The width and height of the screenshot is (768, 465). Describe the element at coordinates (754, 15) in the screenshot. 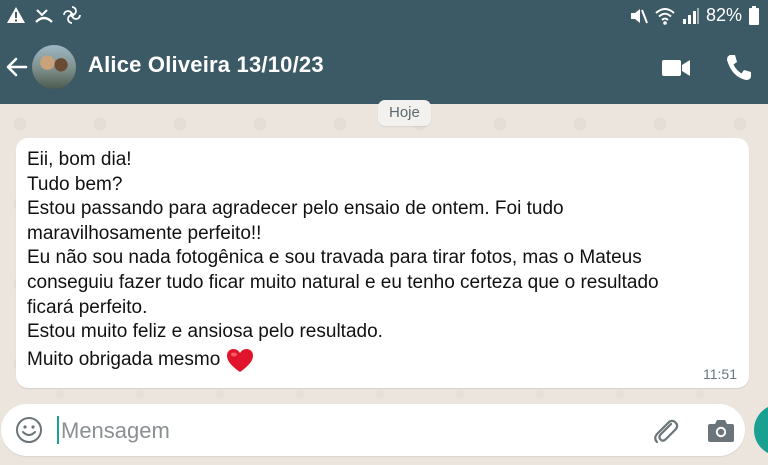

I see `battery-icon` at that location.